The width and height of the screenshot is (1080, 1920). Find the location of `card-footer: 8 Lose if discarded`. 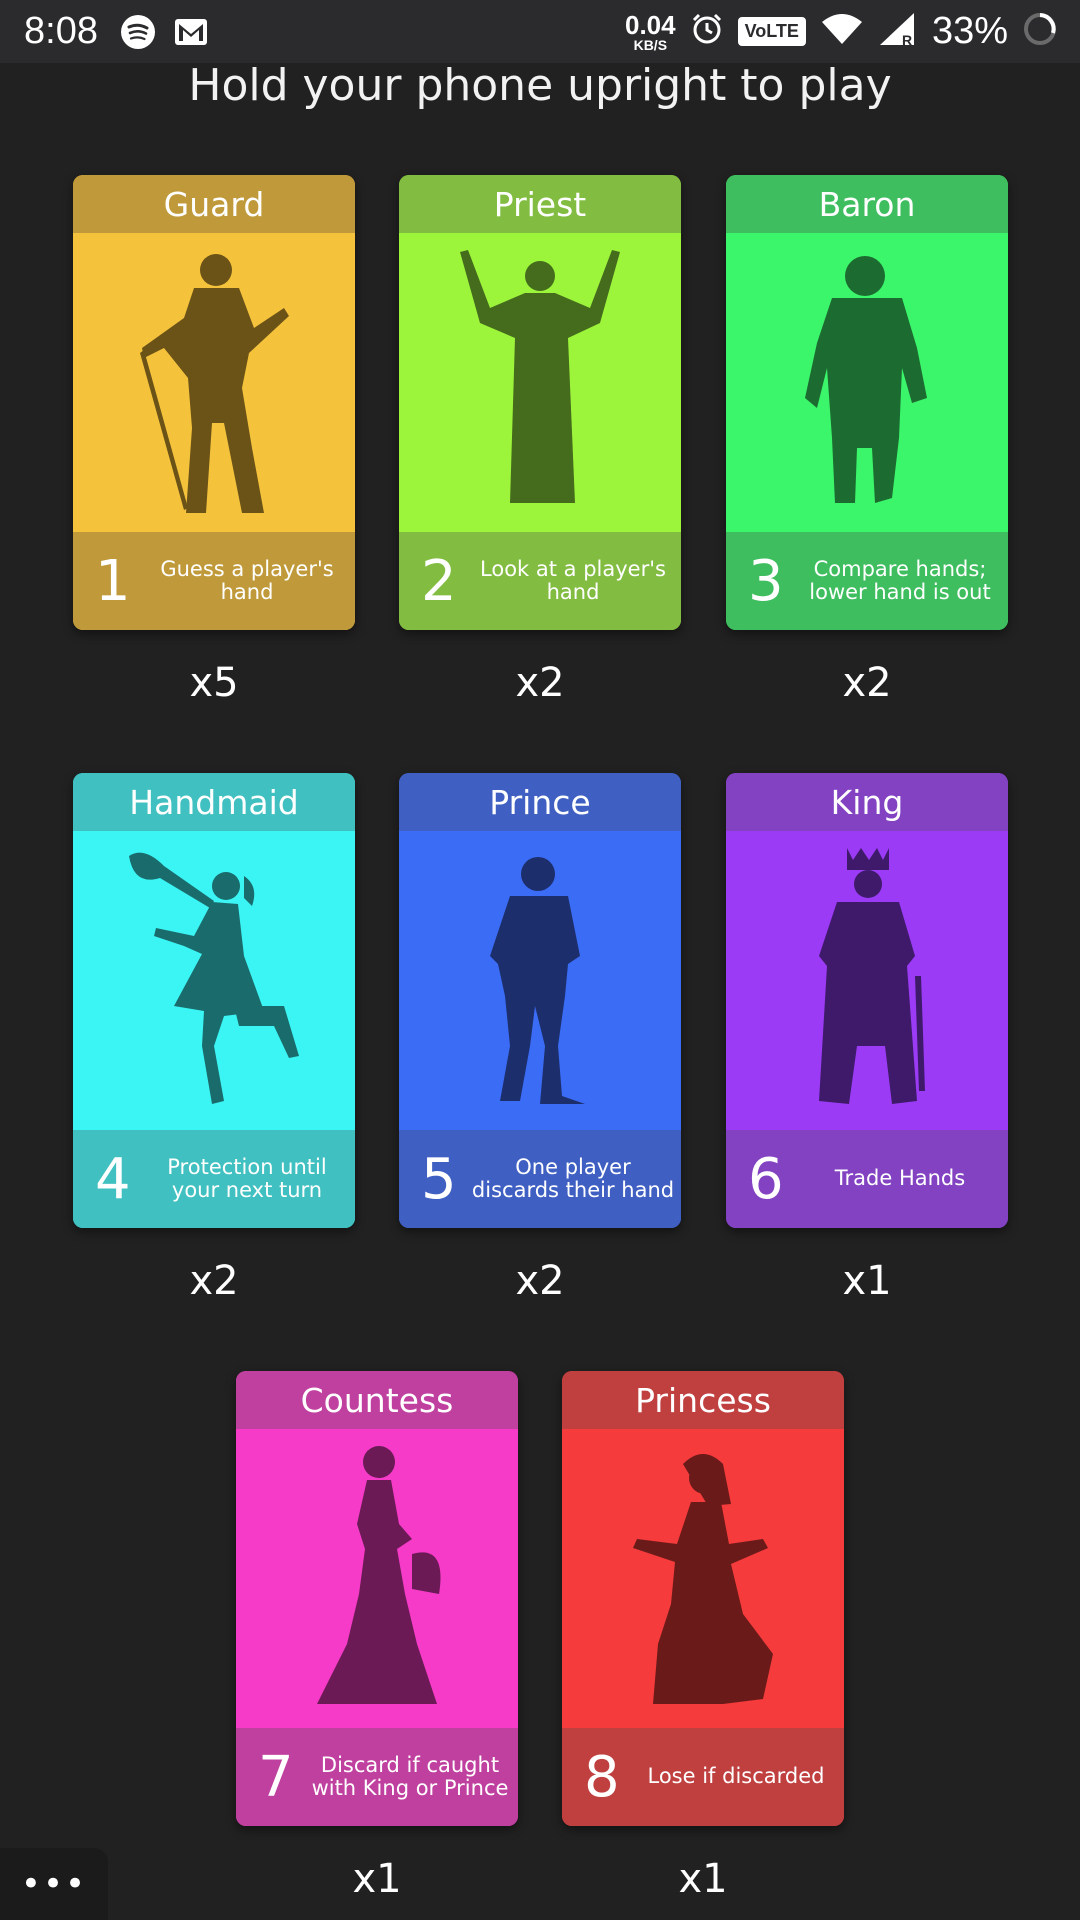

card-footer: 8 Lose if discarded is located at coordinates (703, 1777).